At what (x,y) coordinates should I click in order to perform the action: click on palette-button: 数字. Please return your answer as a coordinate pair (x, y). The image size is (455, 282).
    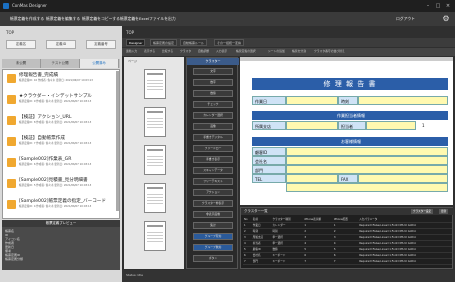
    Looking at the image, I should click on (213, 82).